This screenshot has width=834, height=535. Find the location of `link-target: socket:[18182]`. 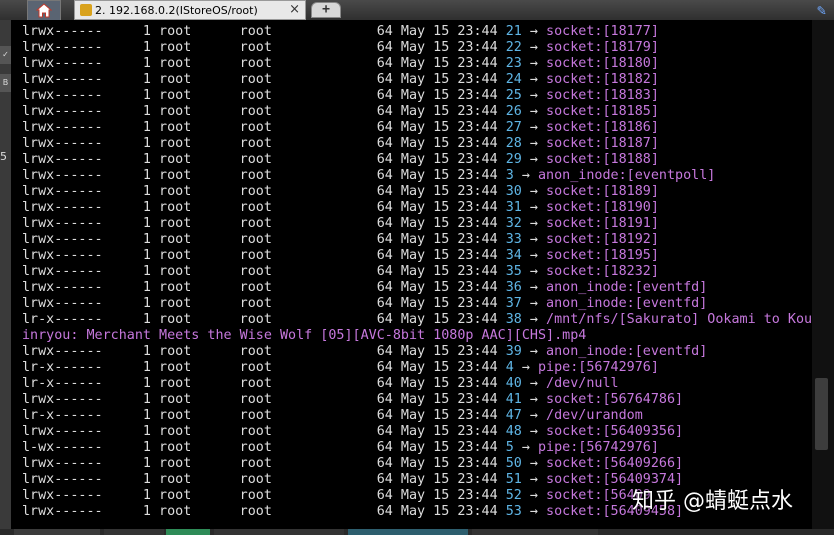

link-target: socket:[18182] is located at coordinates (602, 79).